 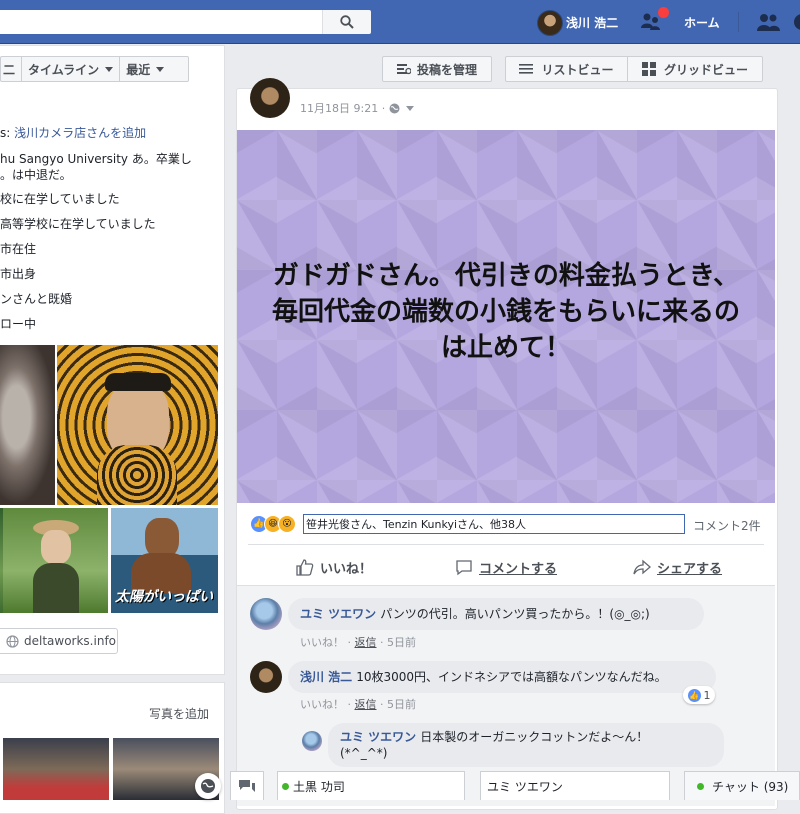 What do you see at coordinates (80, 133) in the screenshot?
I see `intro-link: 浅川カメラ店さんを追加` at bounding box center [80, 133].